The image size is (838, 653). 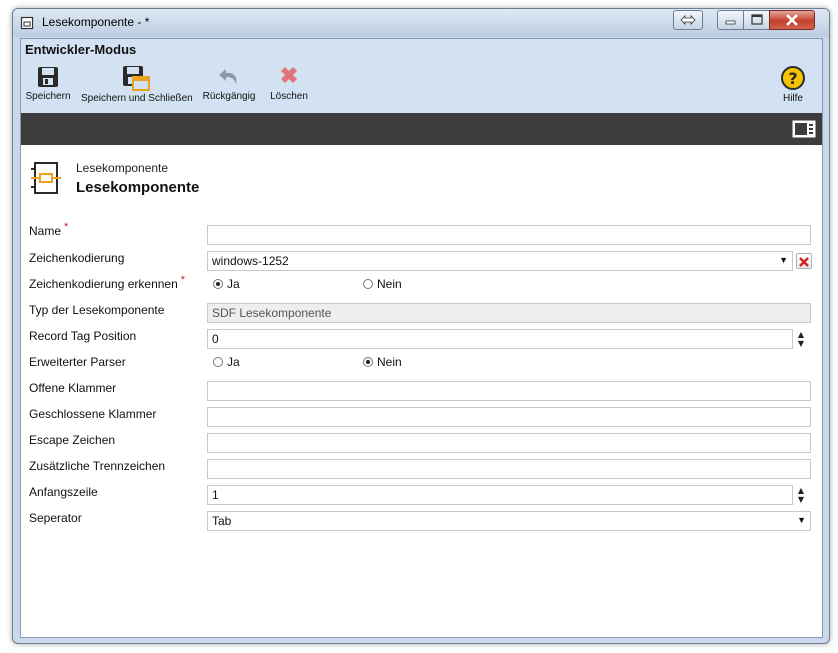 I want to click on maximize-icon, so click(x=757, y=19).